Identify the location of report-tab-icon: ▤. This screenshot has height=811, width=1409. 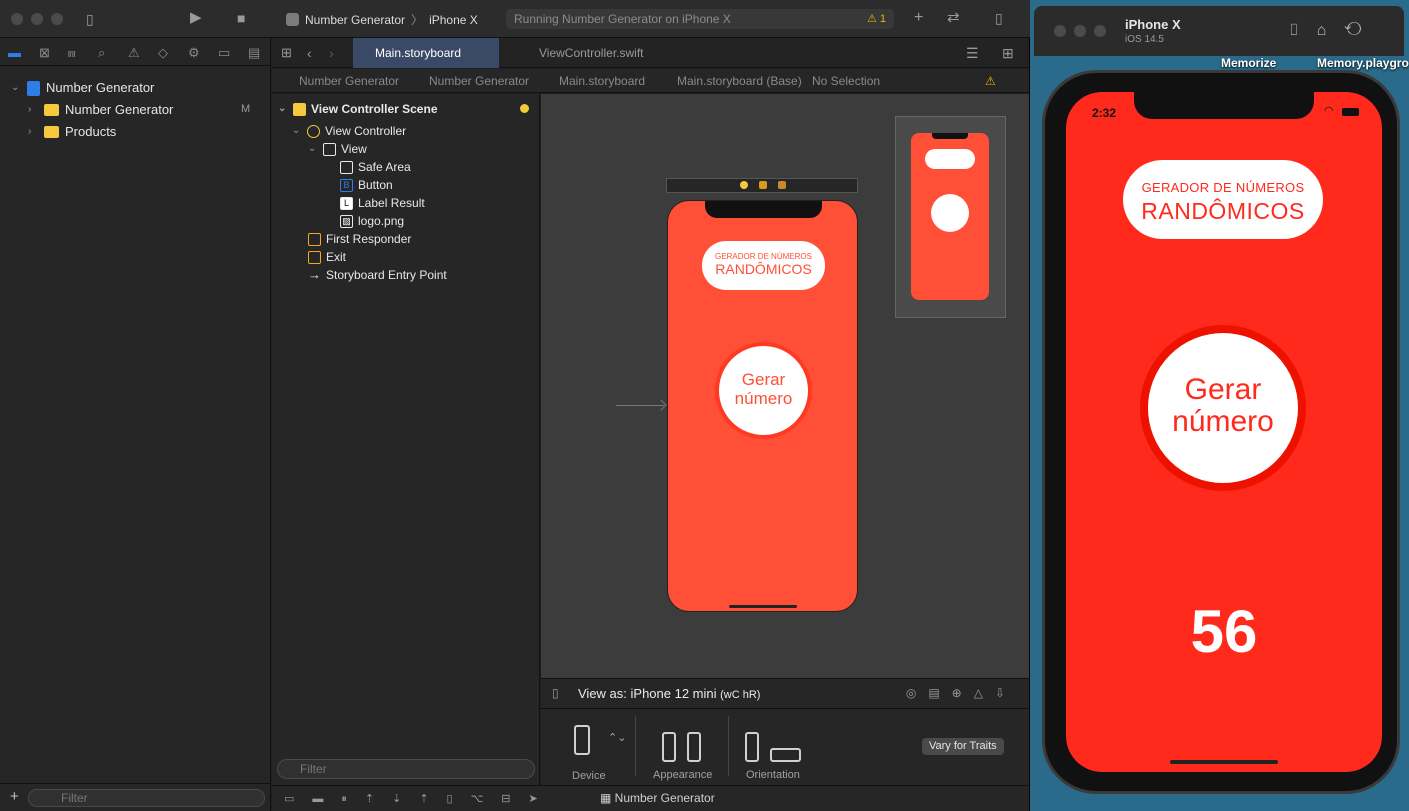
(254, 53).